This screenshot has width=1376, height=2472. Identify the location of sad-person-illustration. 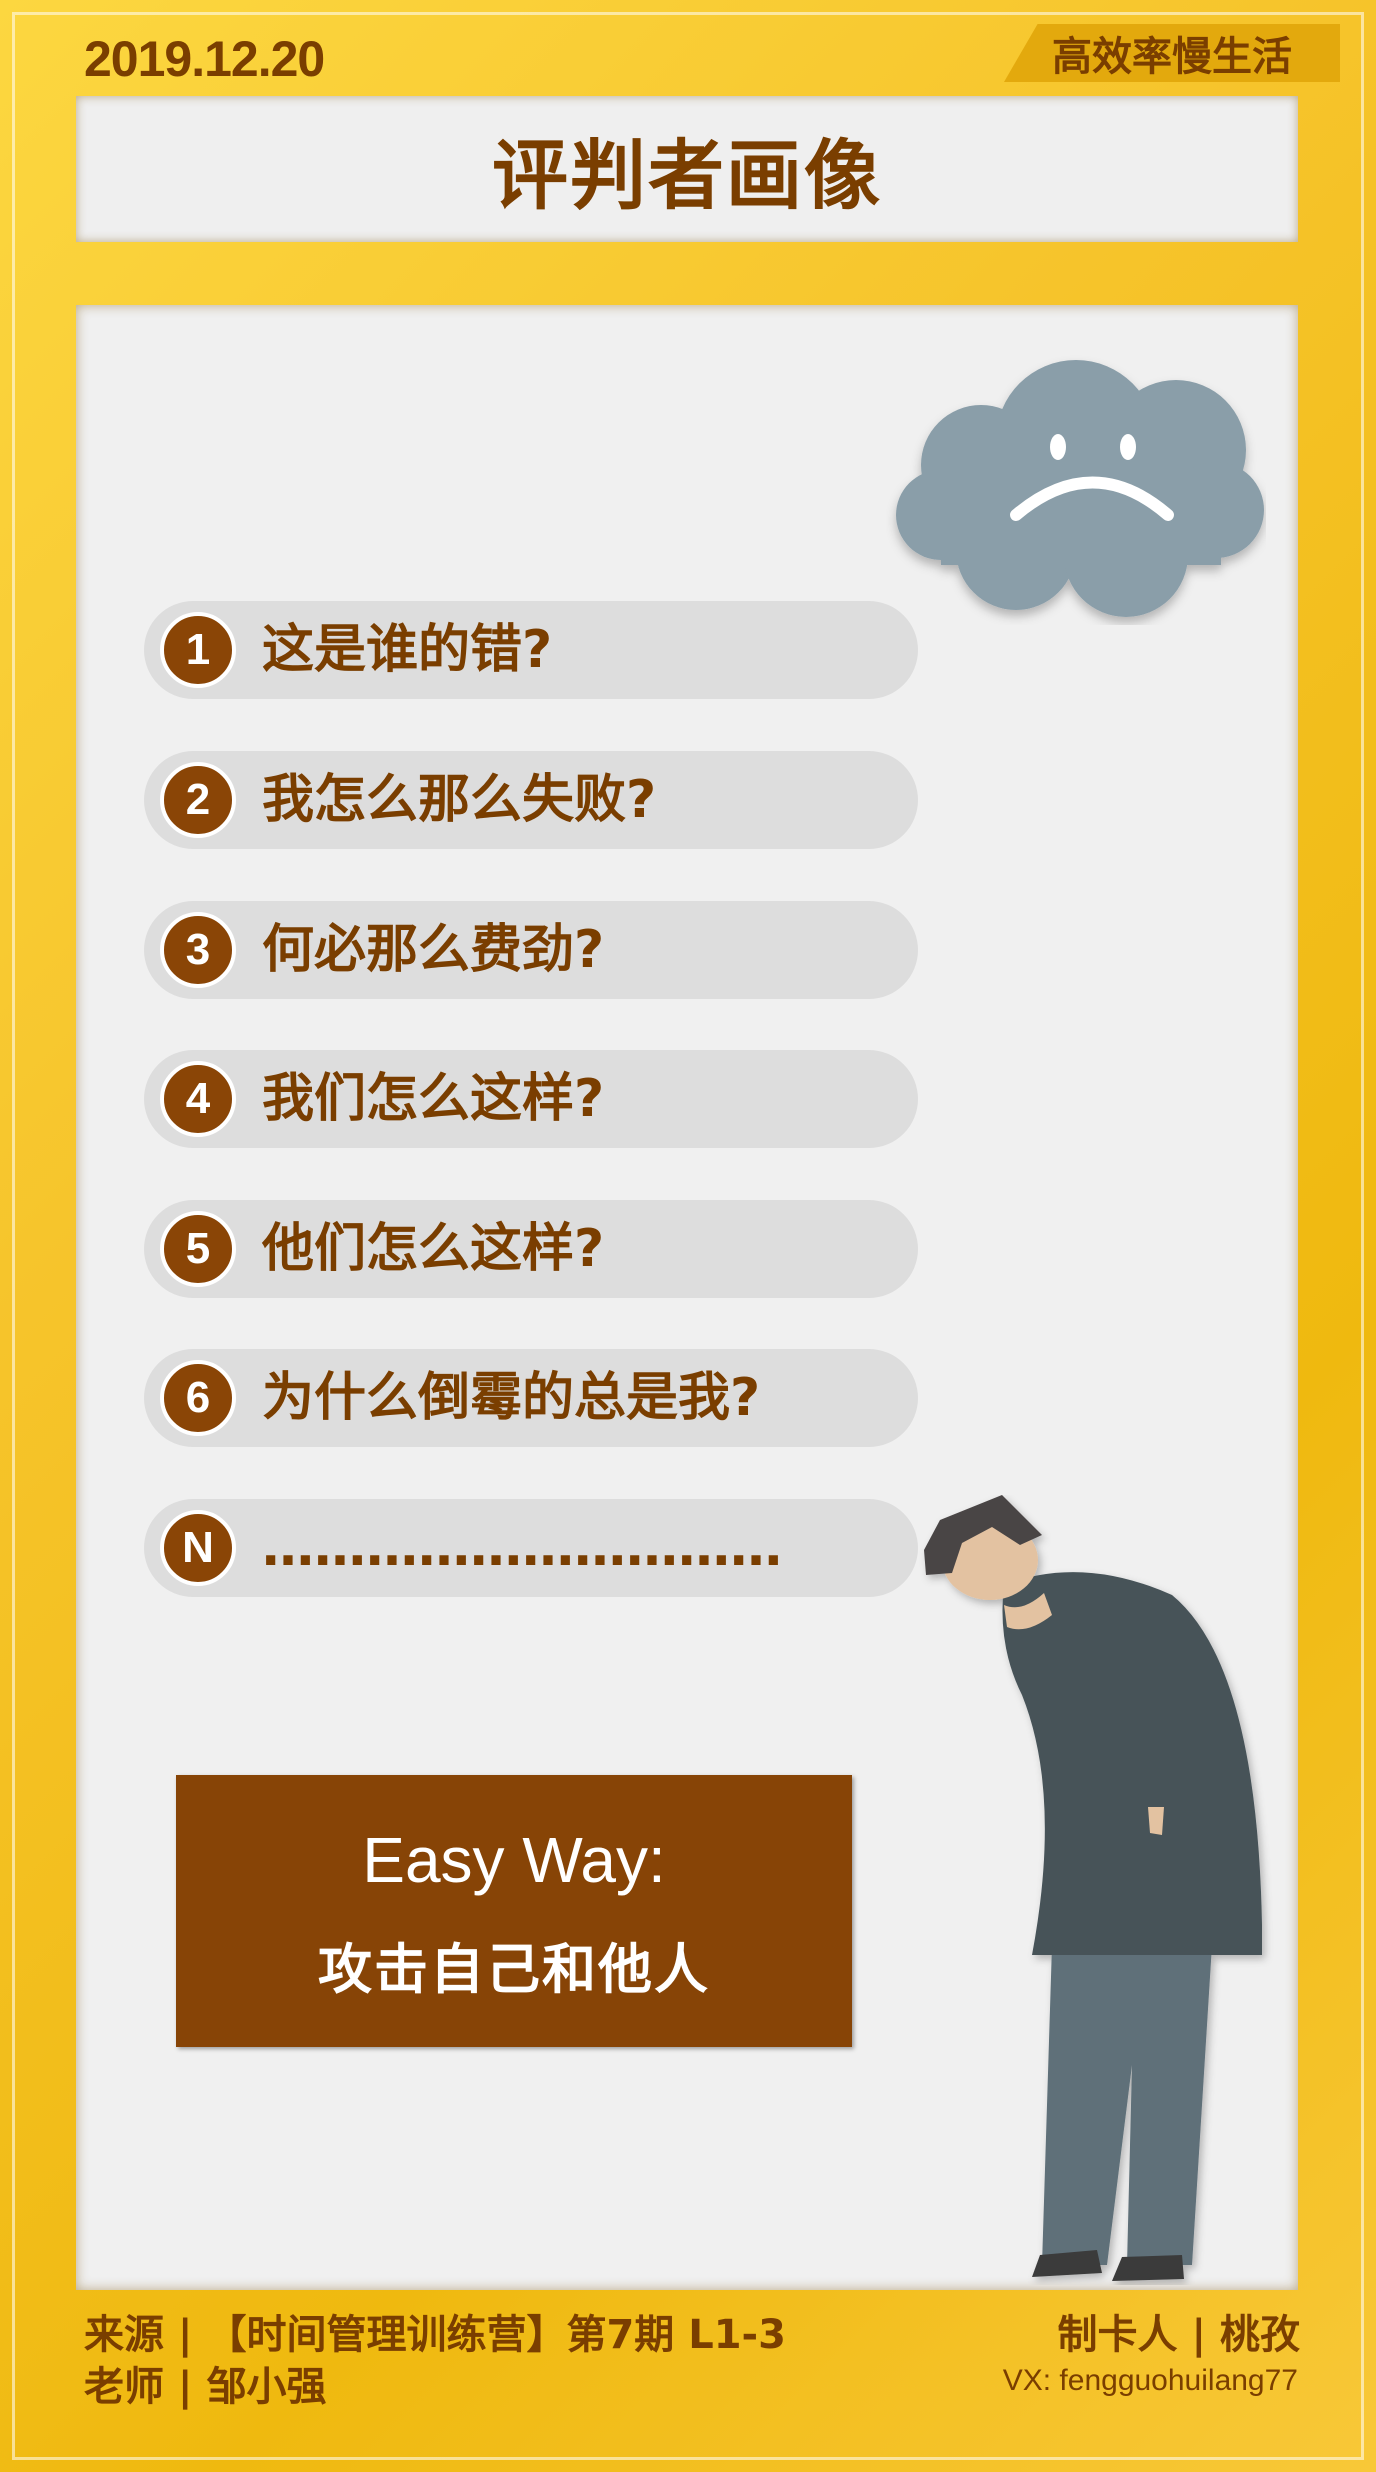
(1093, 1888).